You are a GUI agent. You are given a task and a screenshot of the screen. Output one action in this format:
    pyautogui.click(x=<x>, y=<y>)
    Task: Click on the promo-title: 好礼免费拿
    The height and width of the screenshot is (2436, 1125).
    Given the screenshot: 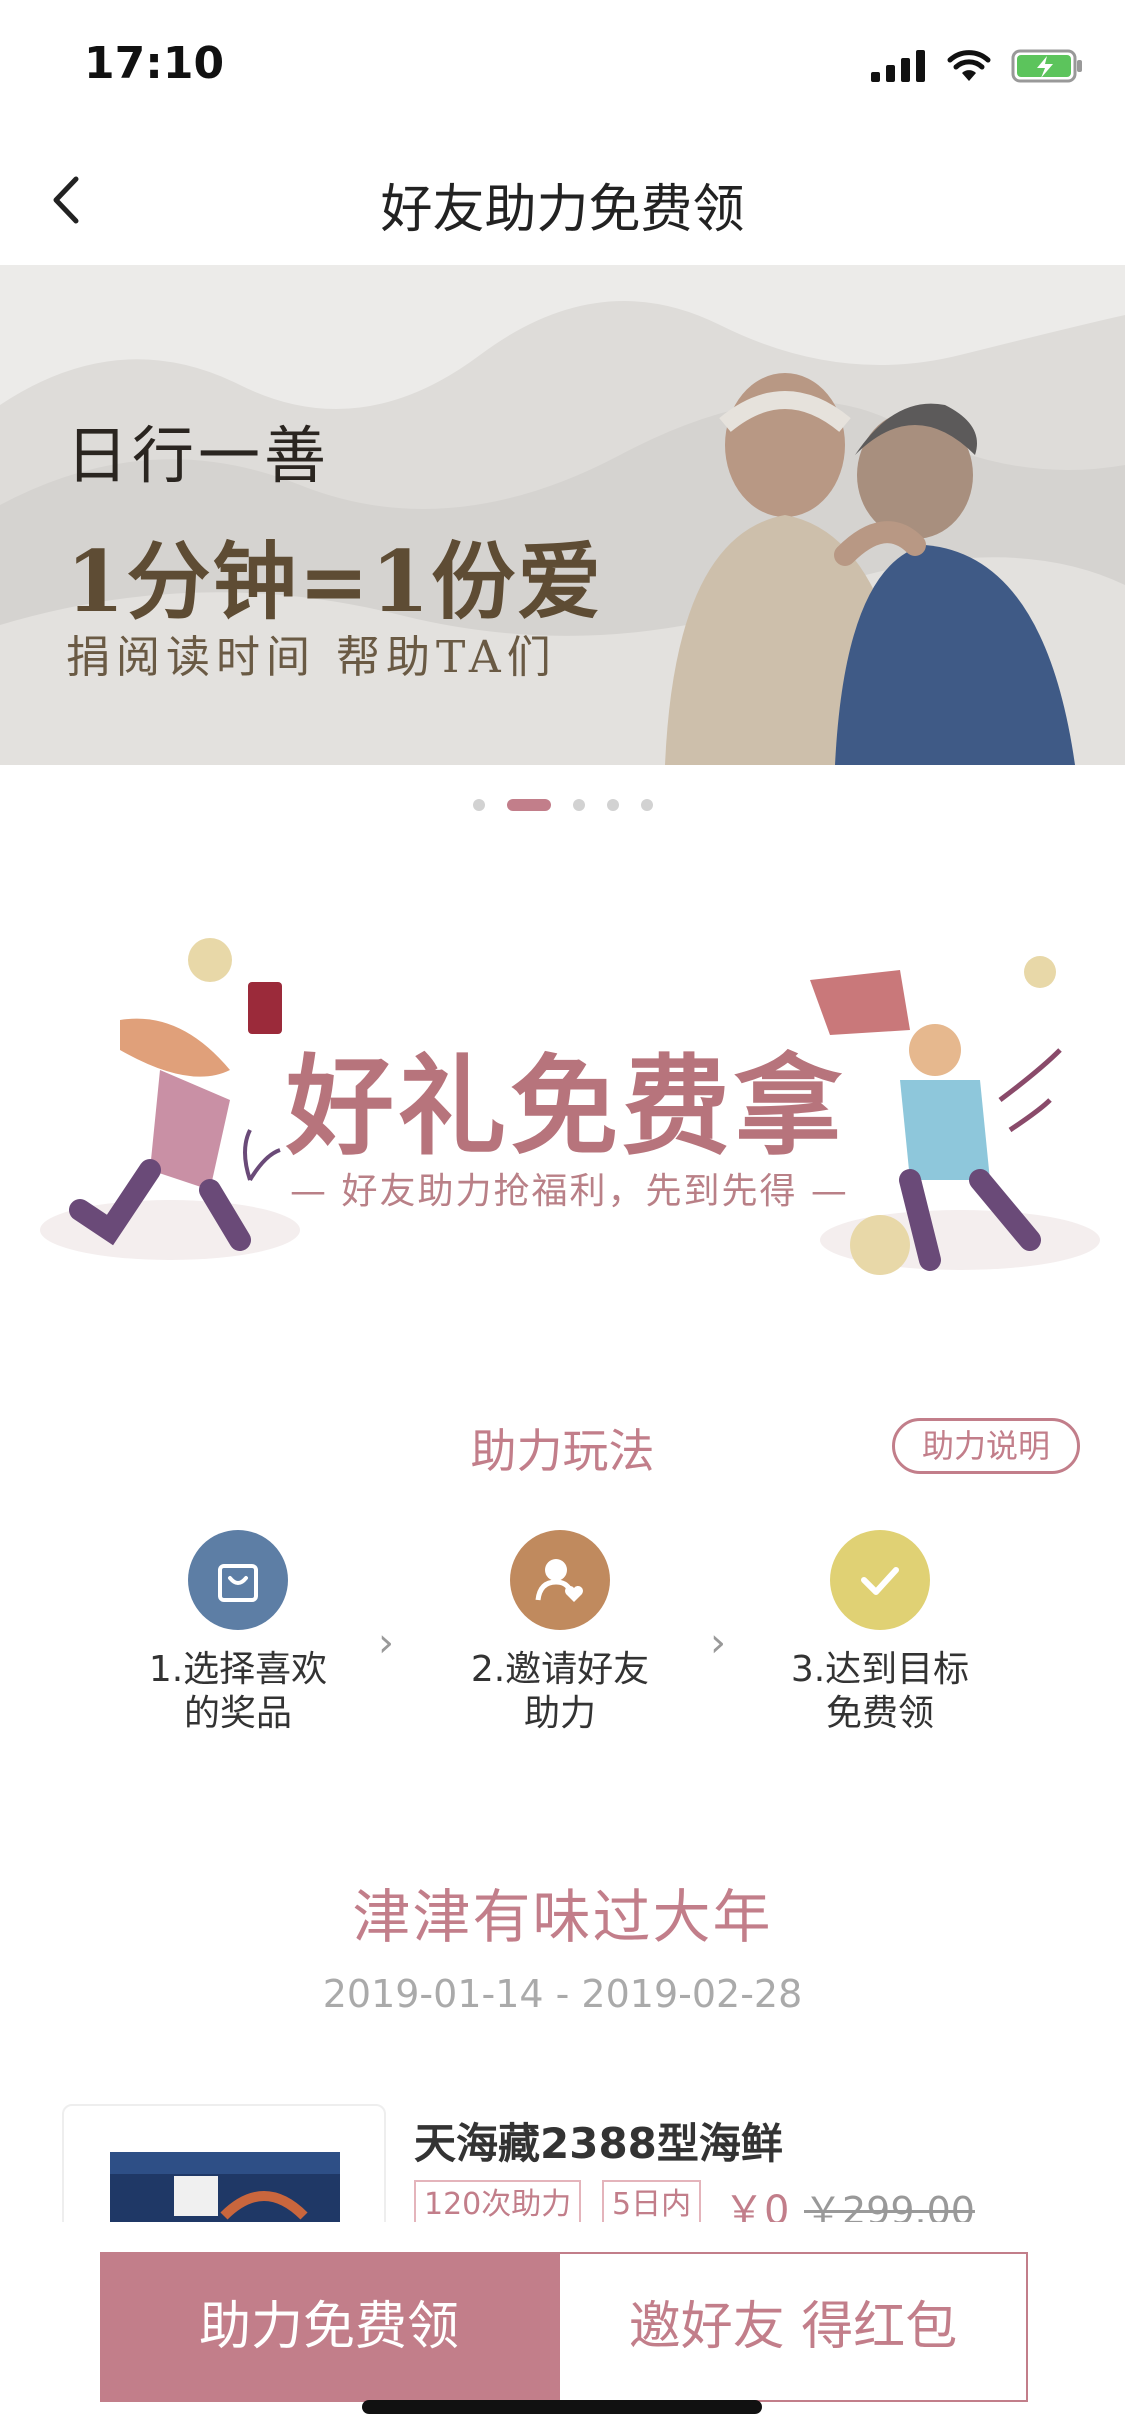 What is the action you would take?
    pyautogui.click(x=566, y=1107)
    